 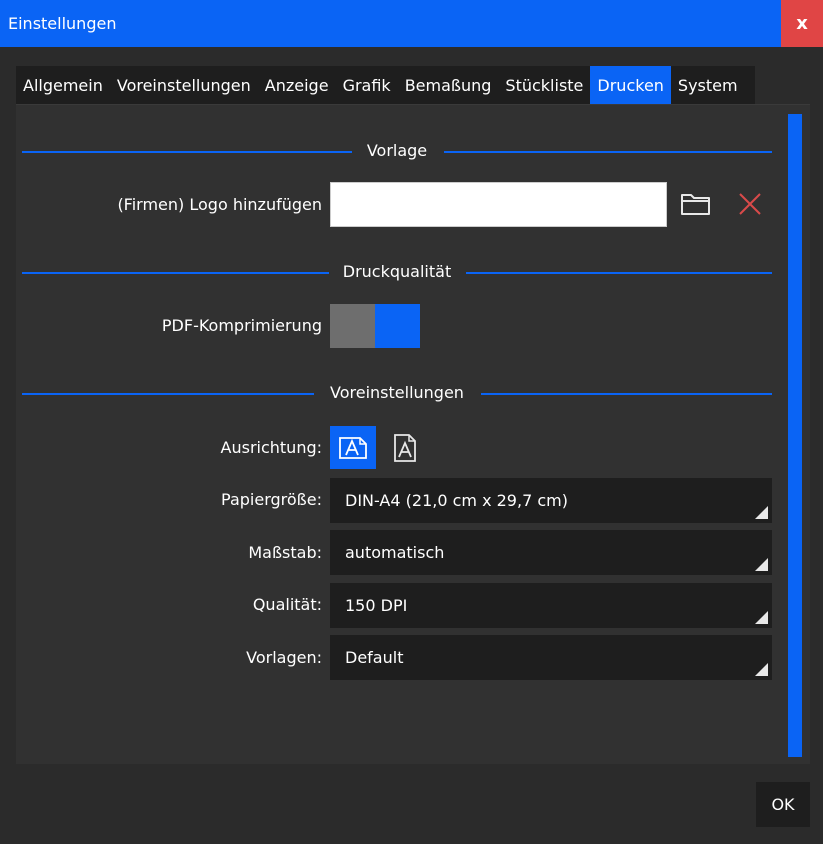 I want to click on tab-allgemein: Allgemein, so click(x=63, y=85).